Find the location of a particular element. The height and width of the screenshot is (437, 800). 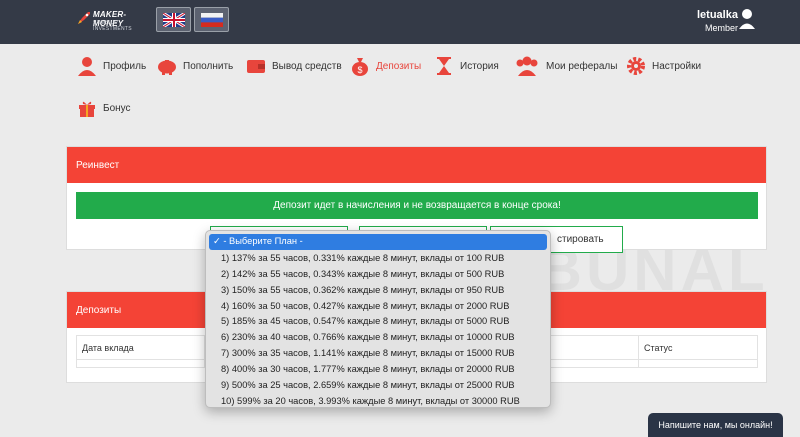

nav-label: Настройки is located at coordinates (677, 66).